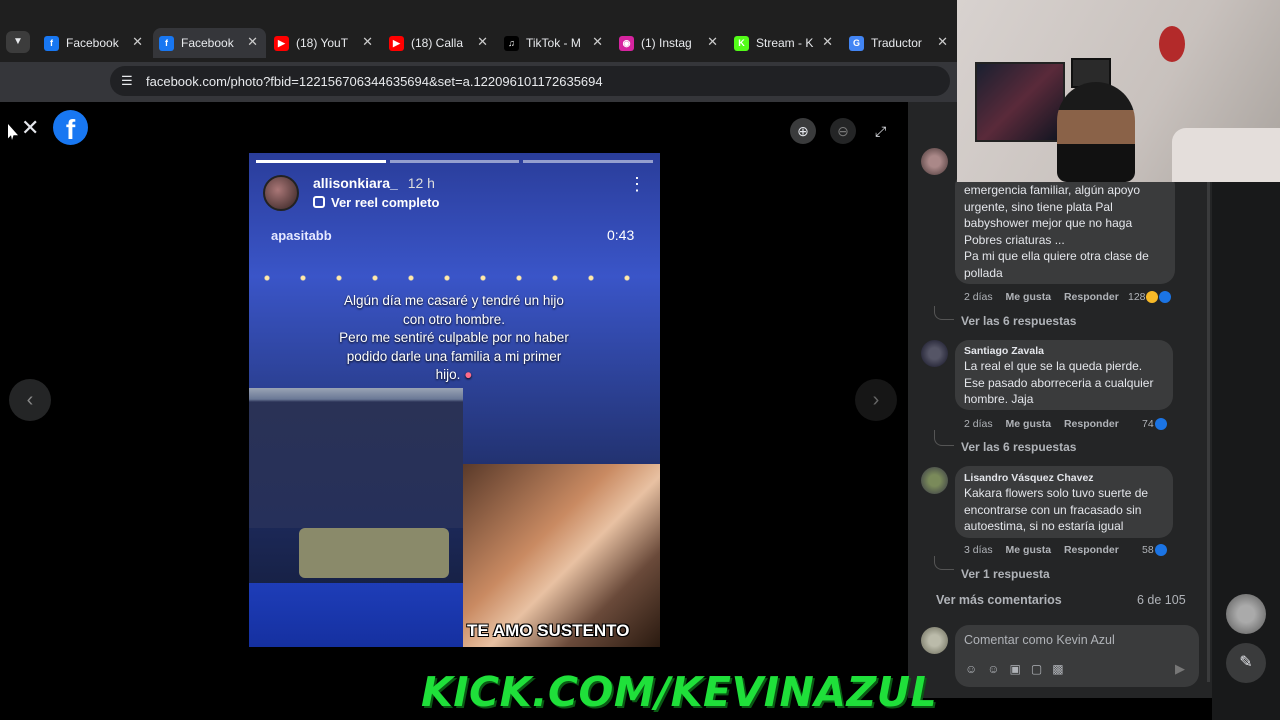  I want to click on comment-author: Lisandro Vásquez Chavez, so click(1029, 478).